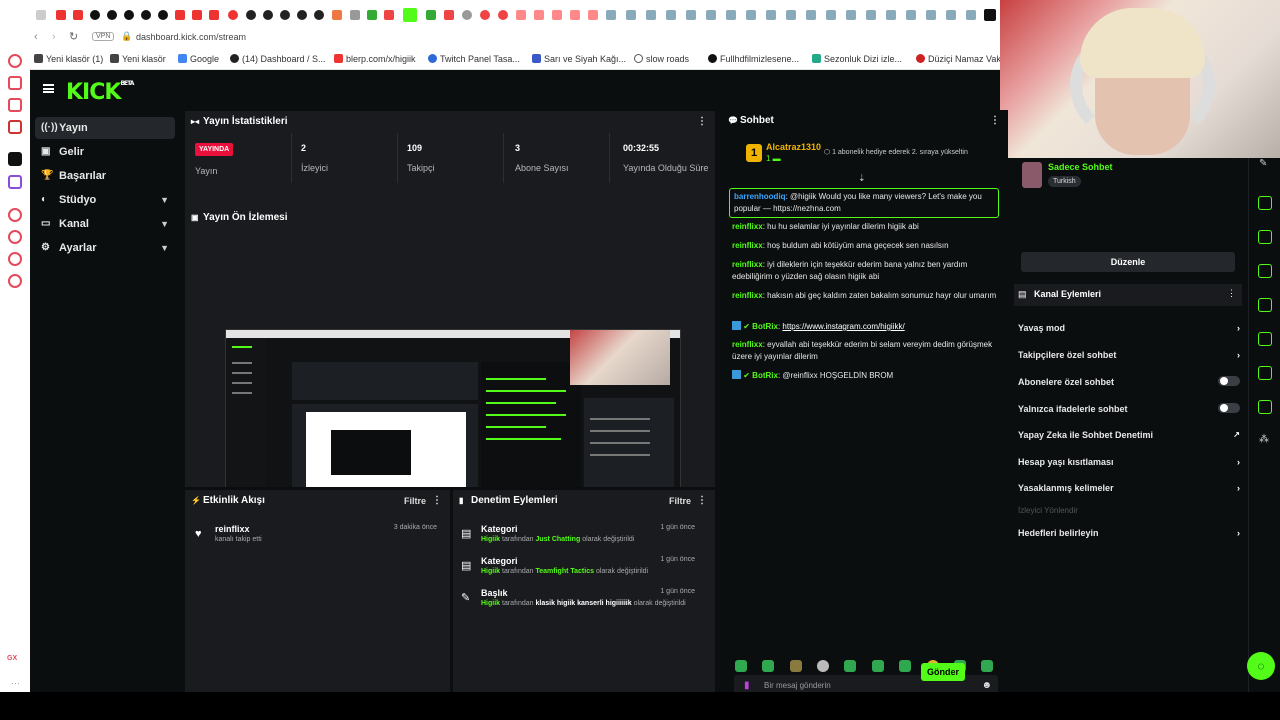  I want to click on bookmark-item: slow roads, so click(661, 59).